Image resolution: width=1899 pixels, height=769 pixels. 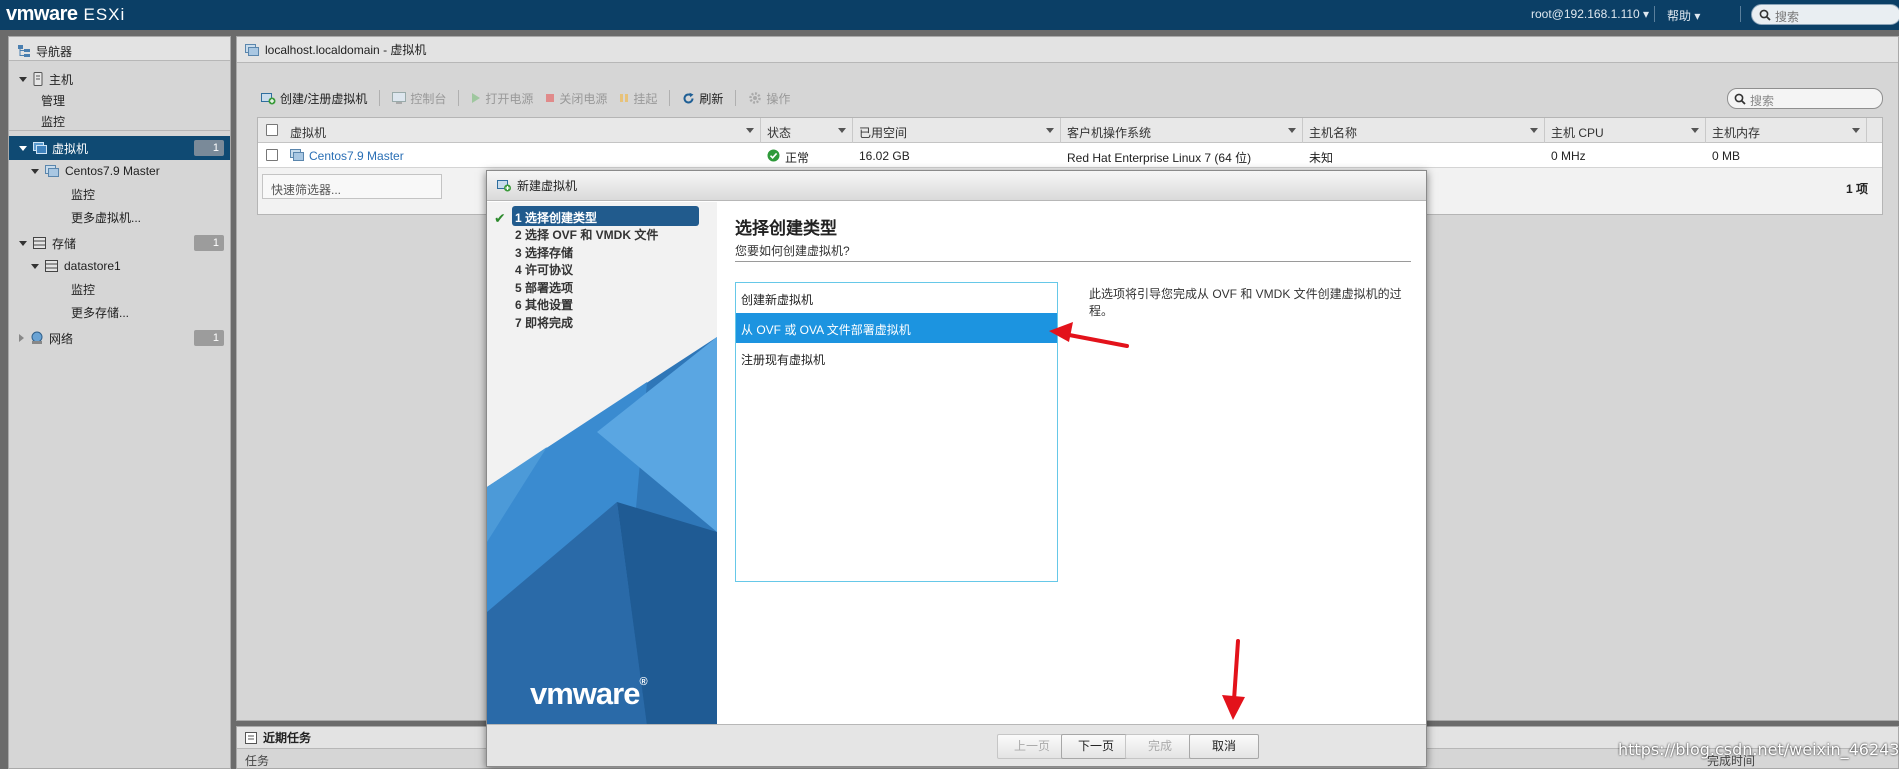 What do you see at coordinates (509, 98) in the screenshot?
I see `toolbar-label: 打开电源` at bounding box center [509, 98].